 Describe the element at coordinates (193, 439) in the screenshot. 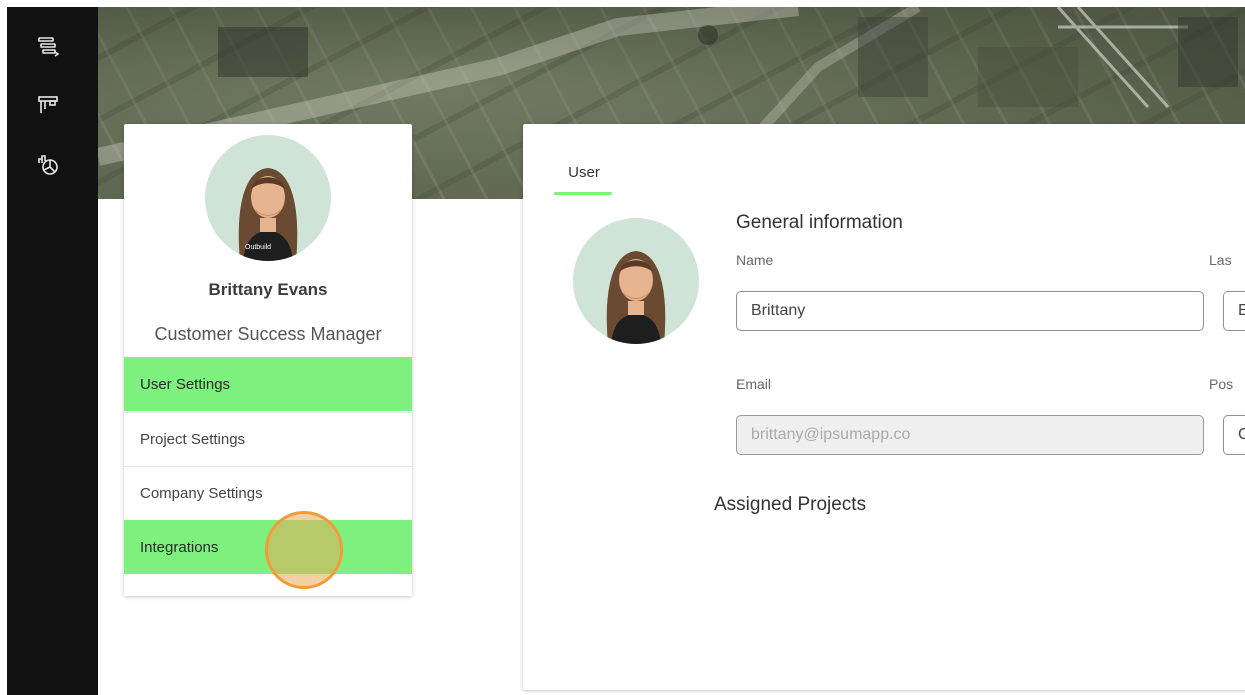

I see `menu-item-label: Project Settings` at that location.